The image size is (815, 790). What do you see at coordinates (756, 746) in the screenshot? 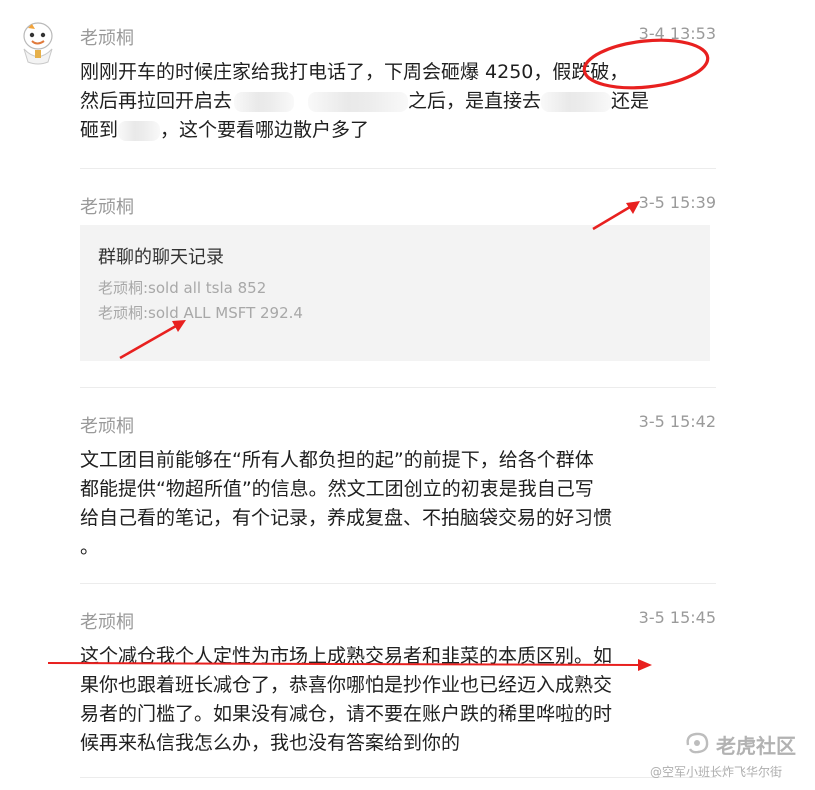
I see `watermark-brand: 老虎社区` at bounding box center [756, 746].